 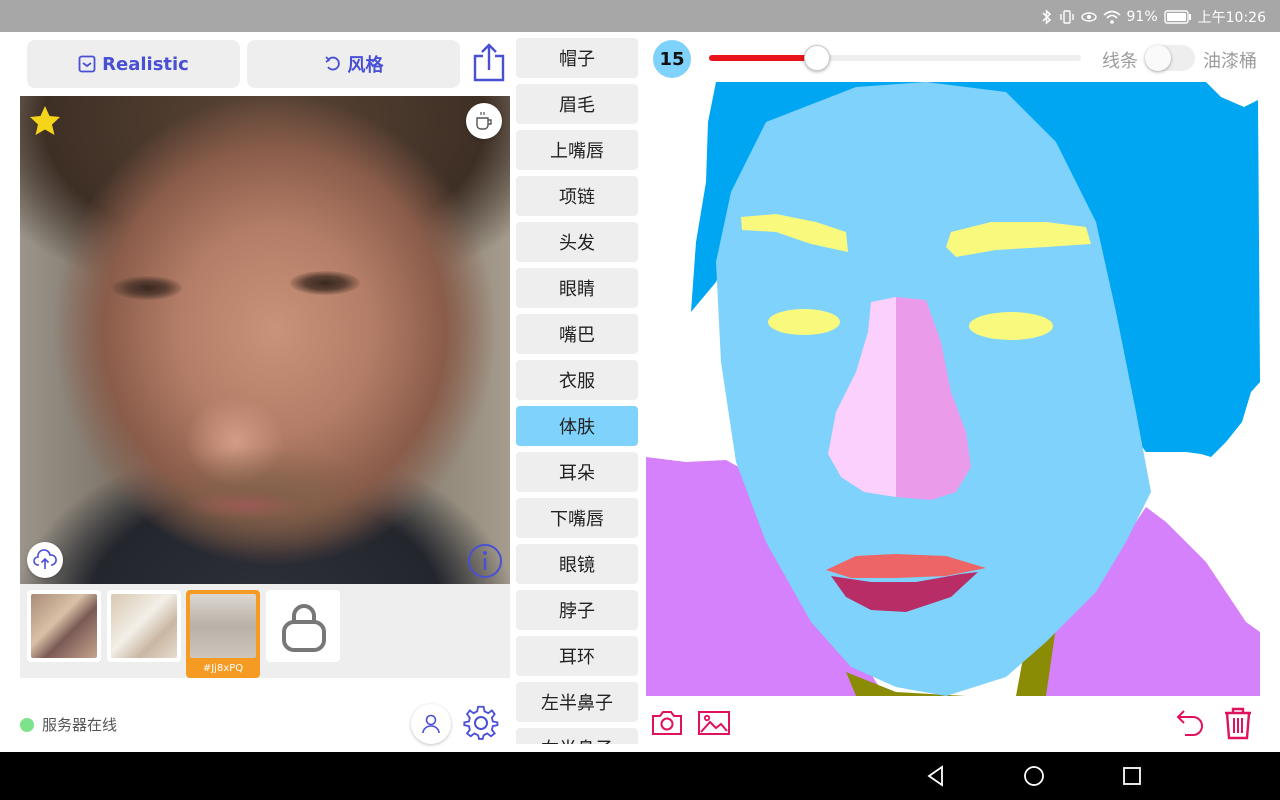 What do you see at coordinates (577, 104) in the screenshot?
I see `part-item: 眉毛` at bounding box center [577, 104].